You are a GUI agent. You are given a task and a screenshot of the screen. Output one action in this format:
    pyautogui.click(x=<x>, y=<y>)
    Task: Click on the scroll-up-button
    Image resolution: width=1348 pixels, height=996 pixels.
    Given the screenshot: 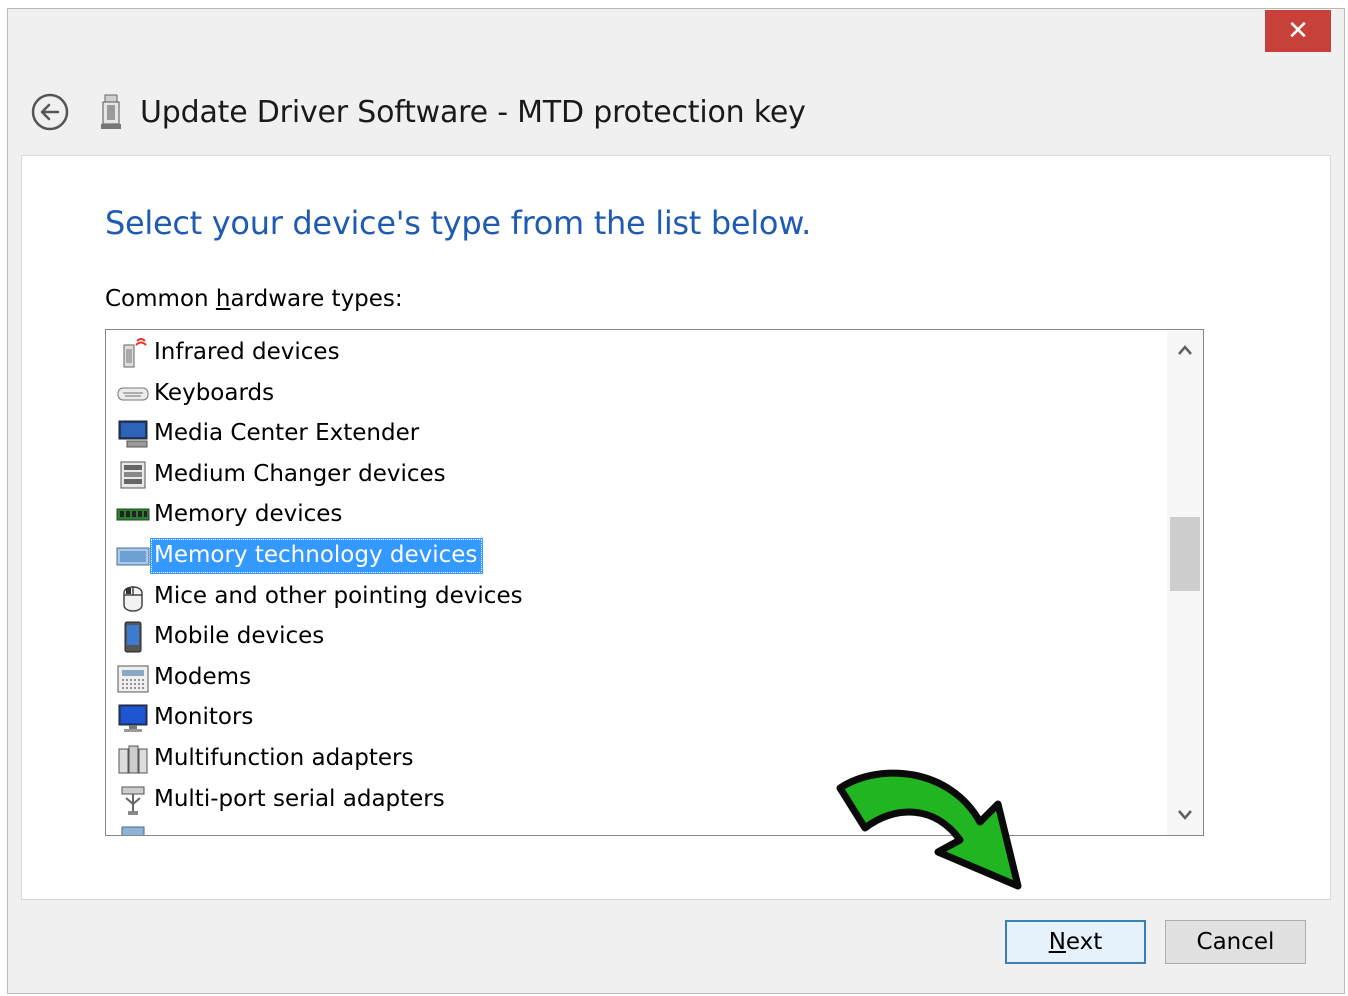 What is the action you would take?
    pyautogui.click(x=1185, y=350)
    